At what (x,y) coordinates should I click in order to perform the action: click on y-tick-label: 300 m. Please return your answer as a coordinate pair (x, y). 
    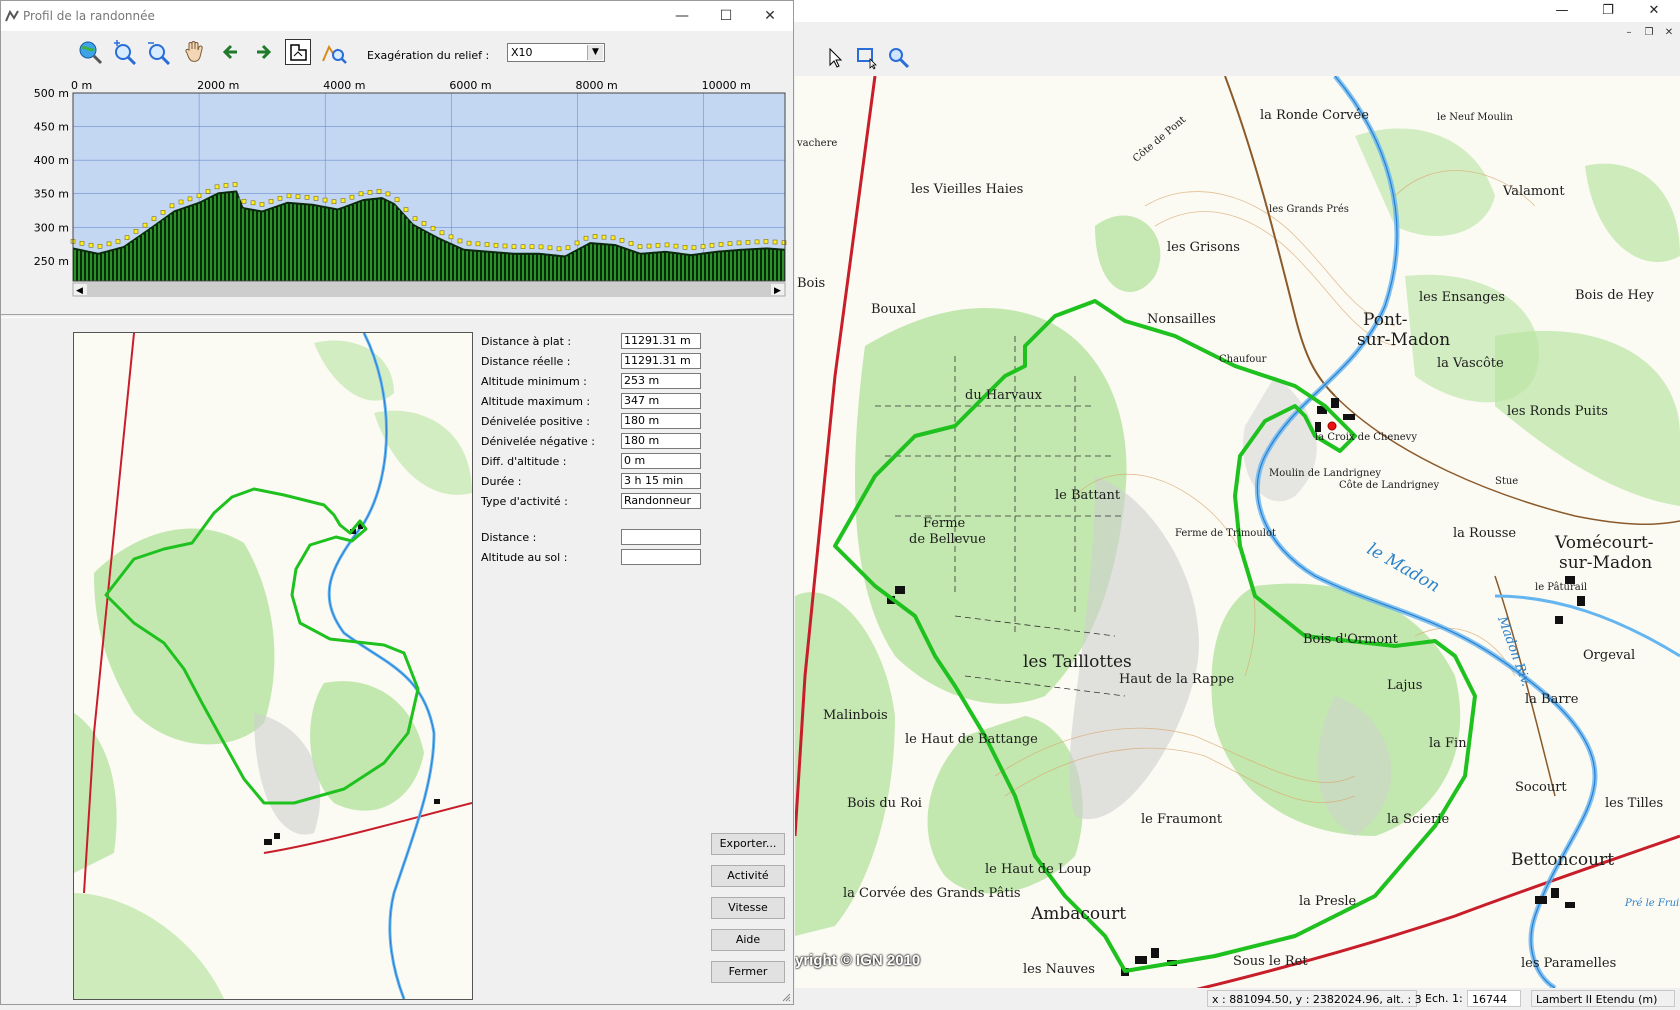
    Looking at the image, I should click on (51, 227).